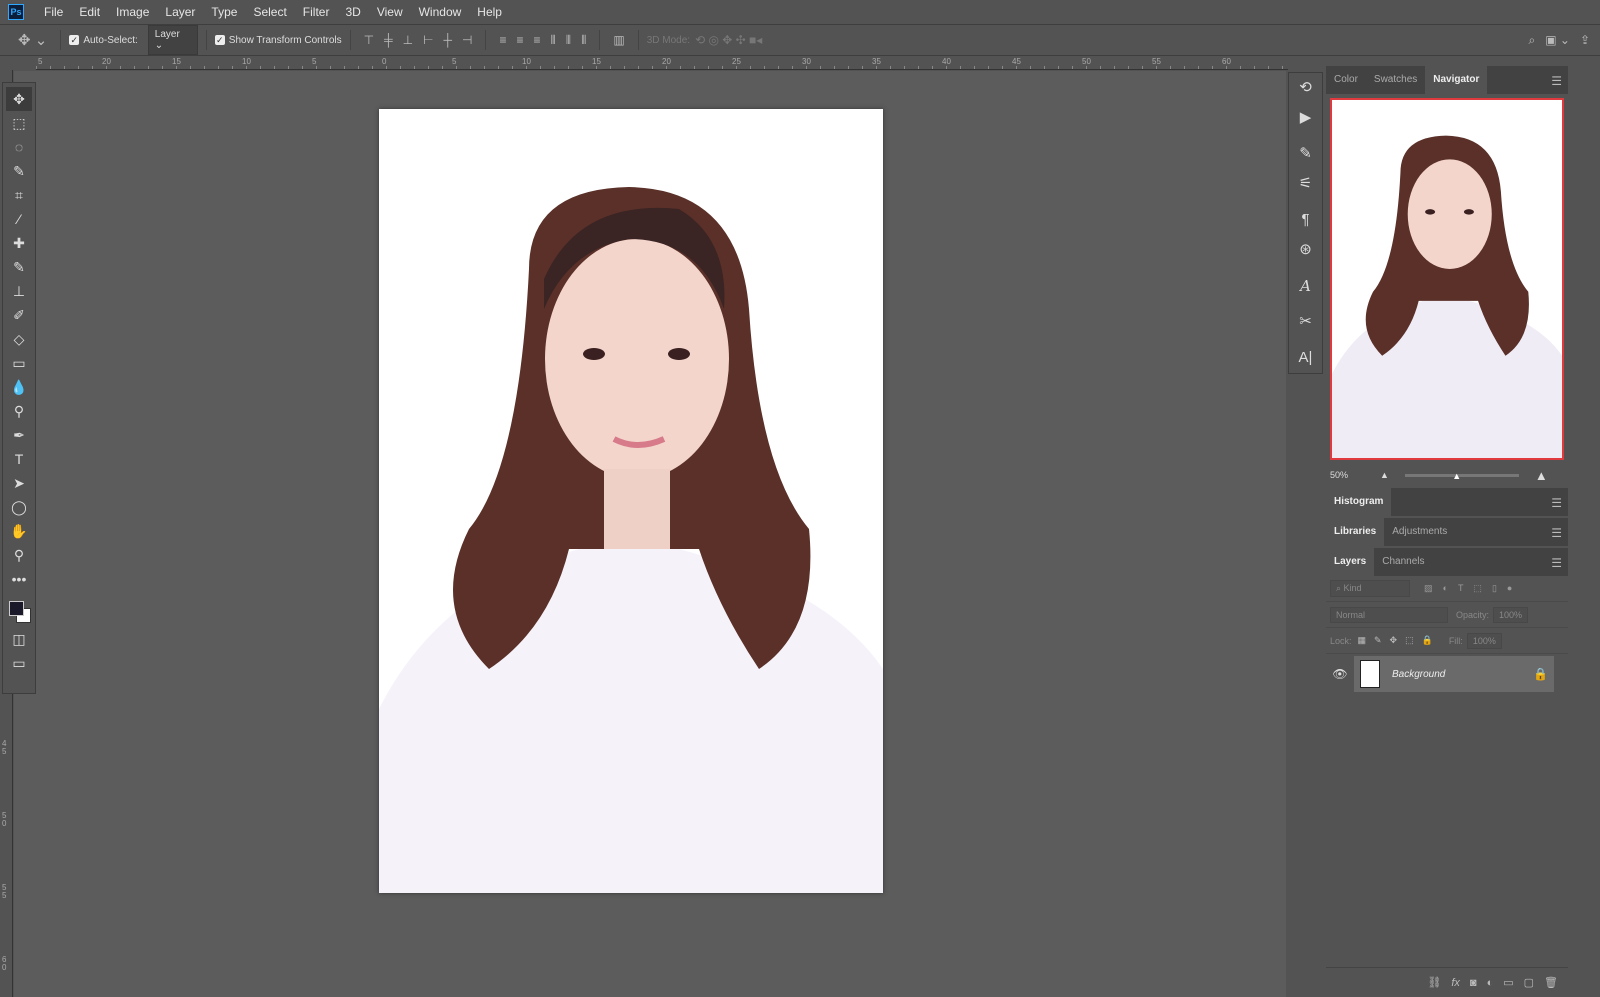 The height and width of the screenshot is (997, 1600). I want to click on distribute-right-icon: ⦀, so click(583, 40).